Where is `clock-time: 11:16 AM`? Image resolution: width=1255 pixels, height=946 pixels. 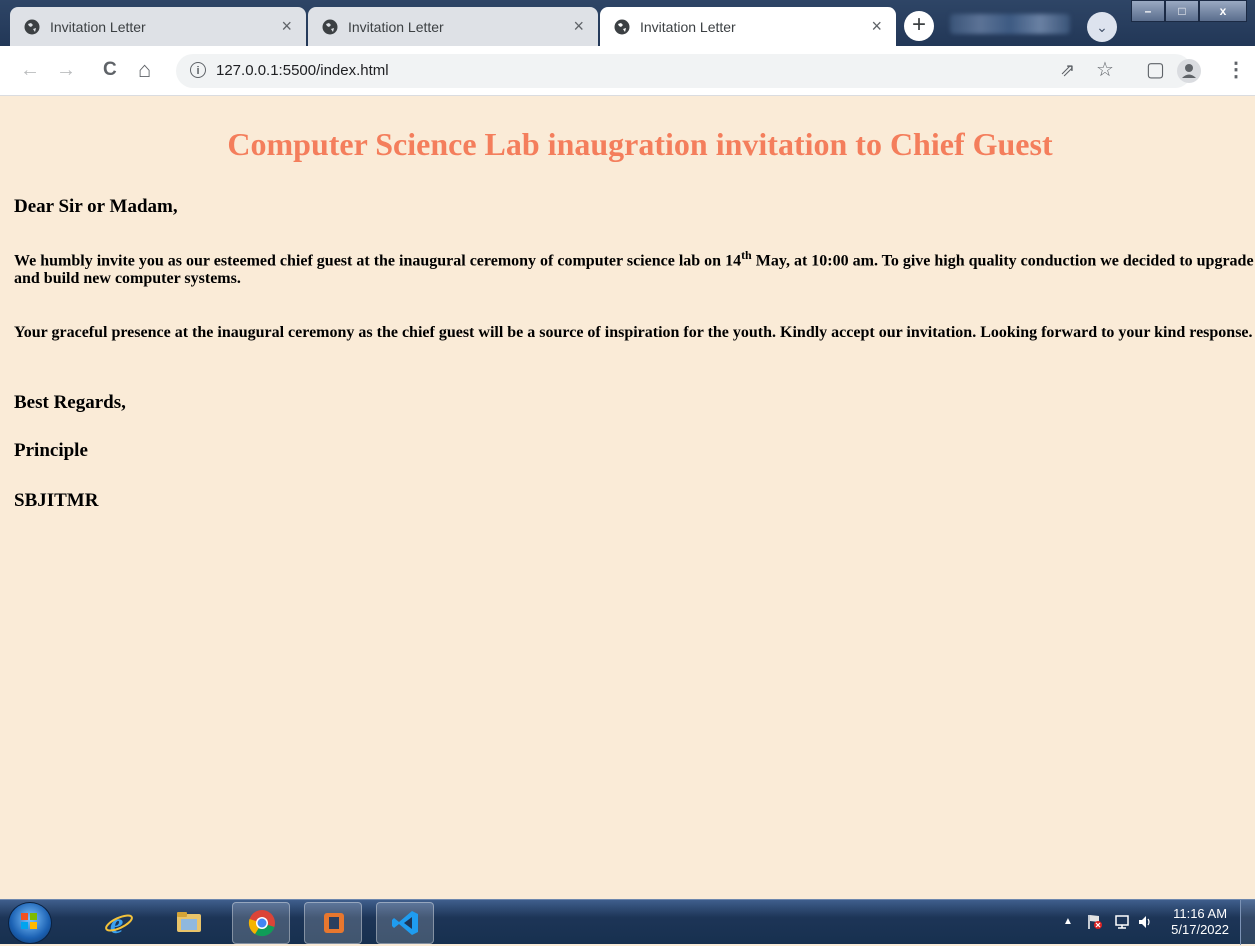 clock-time: 11:16 AM is located at coordinates (1200, 913).